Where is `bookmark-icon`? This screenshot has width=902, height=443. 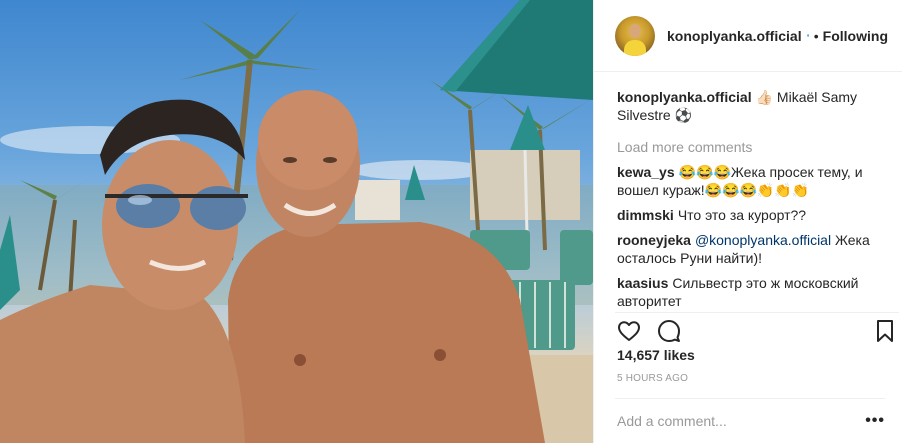 bookmark-icon is located at coordinates (885, 331).